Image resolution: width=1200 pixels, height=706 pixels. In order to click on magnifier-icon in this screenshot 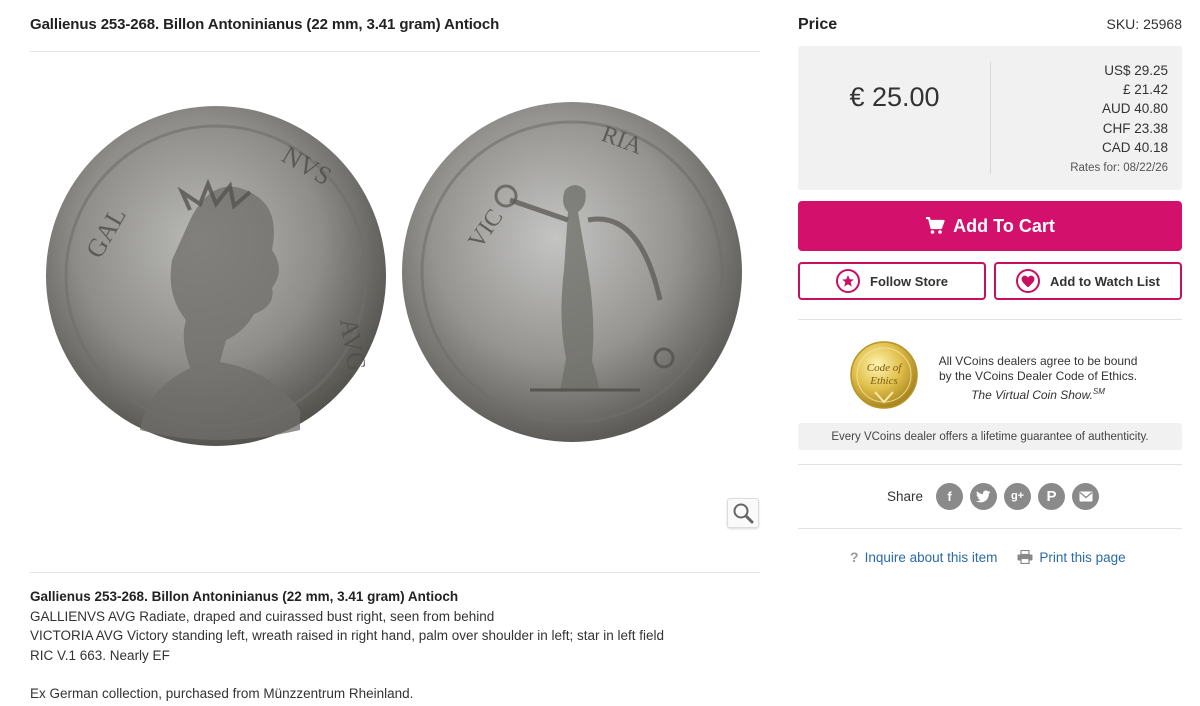, I will do `click(743, 513)`.